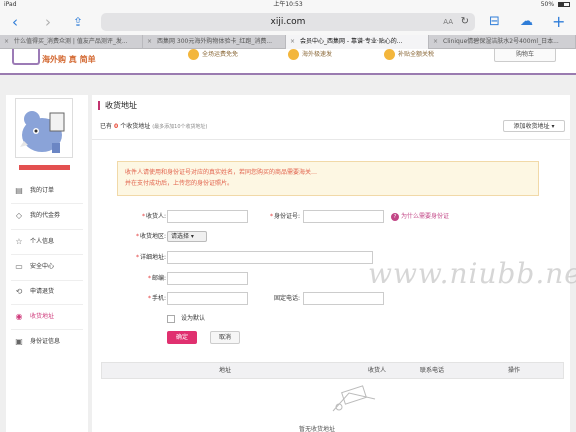  What do you see at coordinates (494, 22) in the screenshot?
I see `book-icon: ⊟` at bounding box center [494, 22].